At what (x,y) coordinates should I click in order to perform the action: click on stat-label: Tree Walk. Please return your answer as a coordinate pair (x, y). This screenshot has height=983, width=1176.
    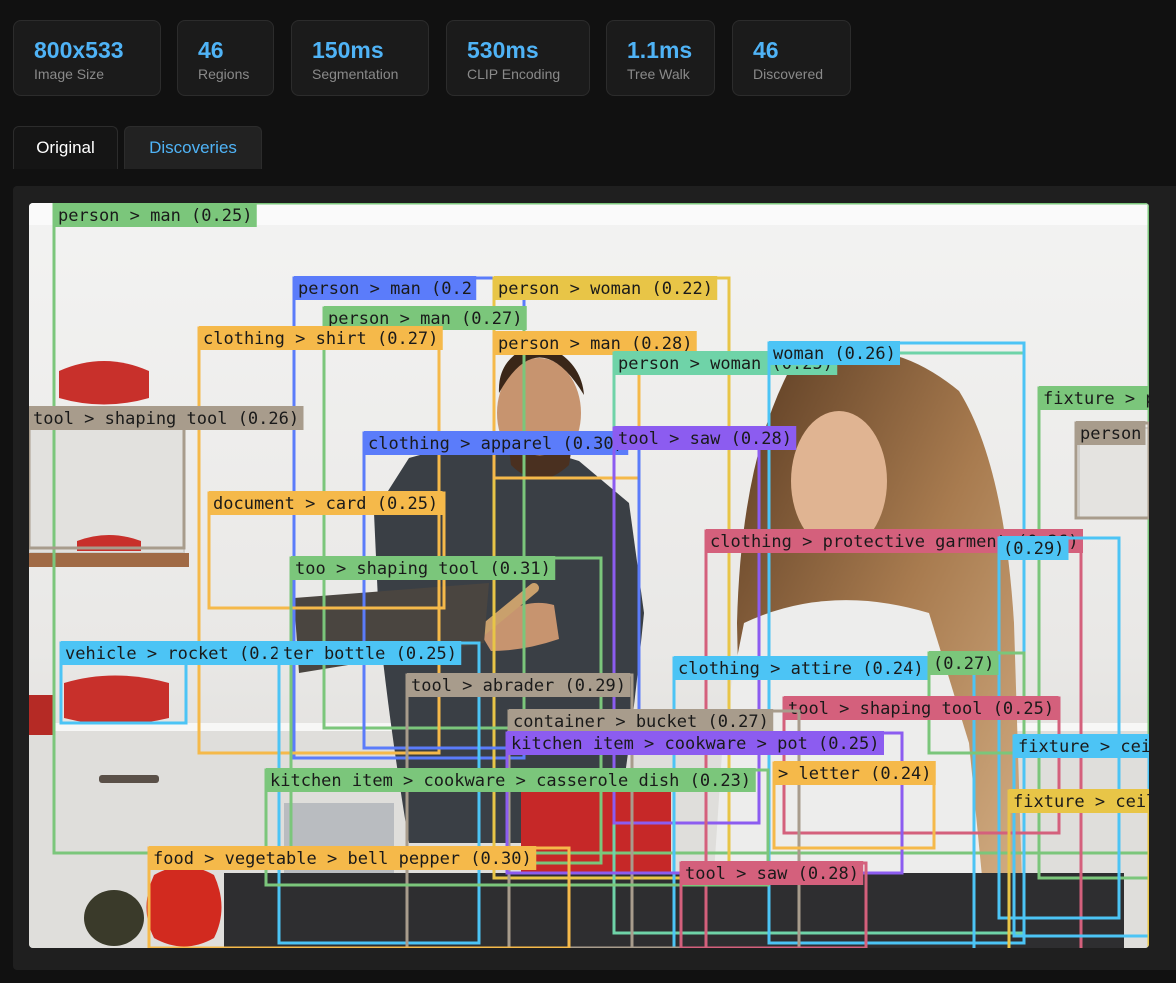
    Looking at the image, I should click on (658, 74).